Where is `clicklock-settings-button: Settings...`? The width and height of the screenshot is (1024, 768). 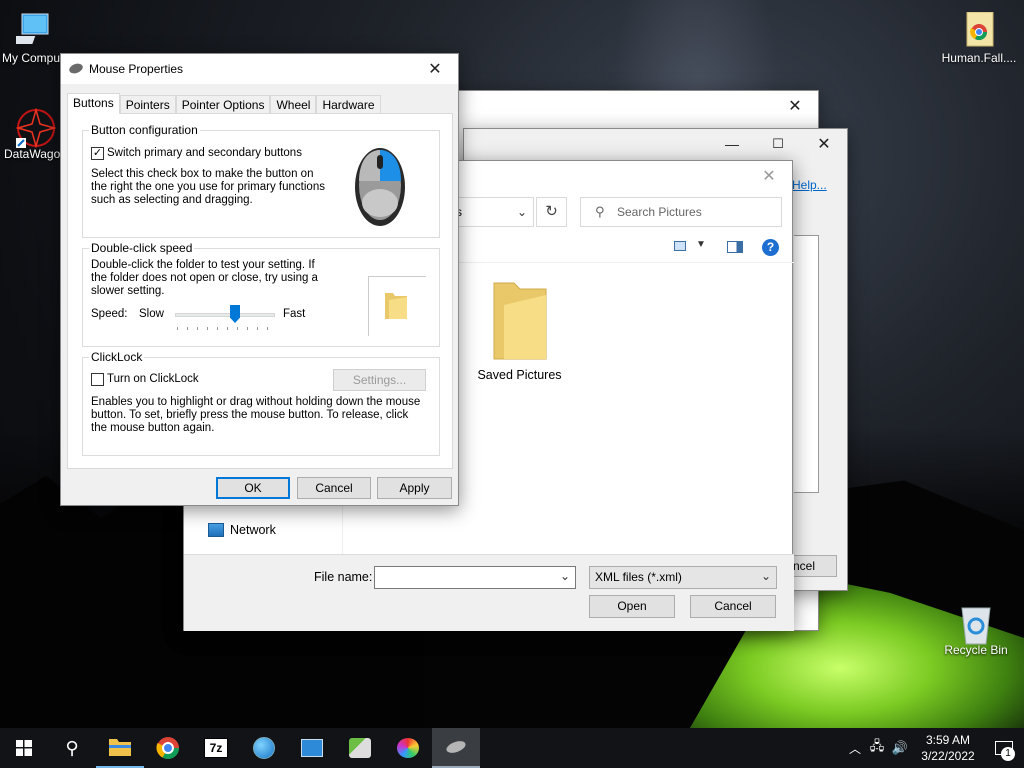
clicklock-settings-button: Settings... is located at coordinates (379, 380).